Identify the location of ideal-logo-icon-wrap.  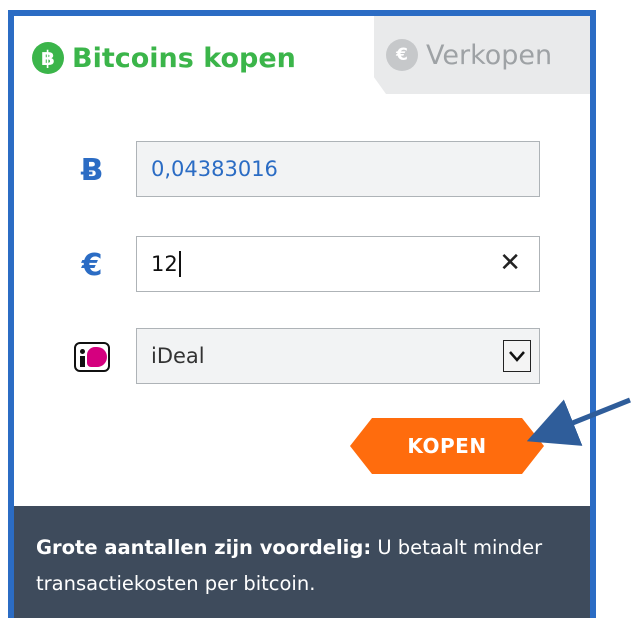
(92, 357).